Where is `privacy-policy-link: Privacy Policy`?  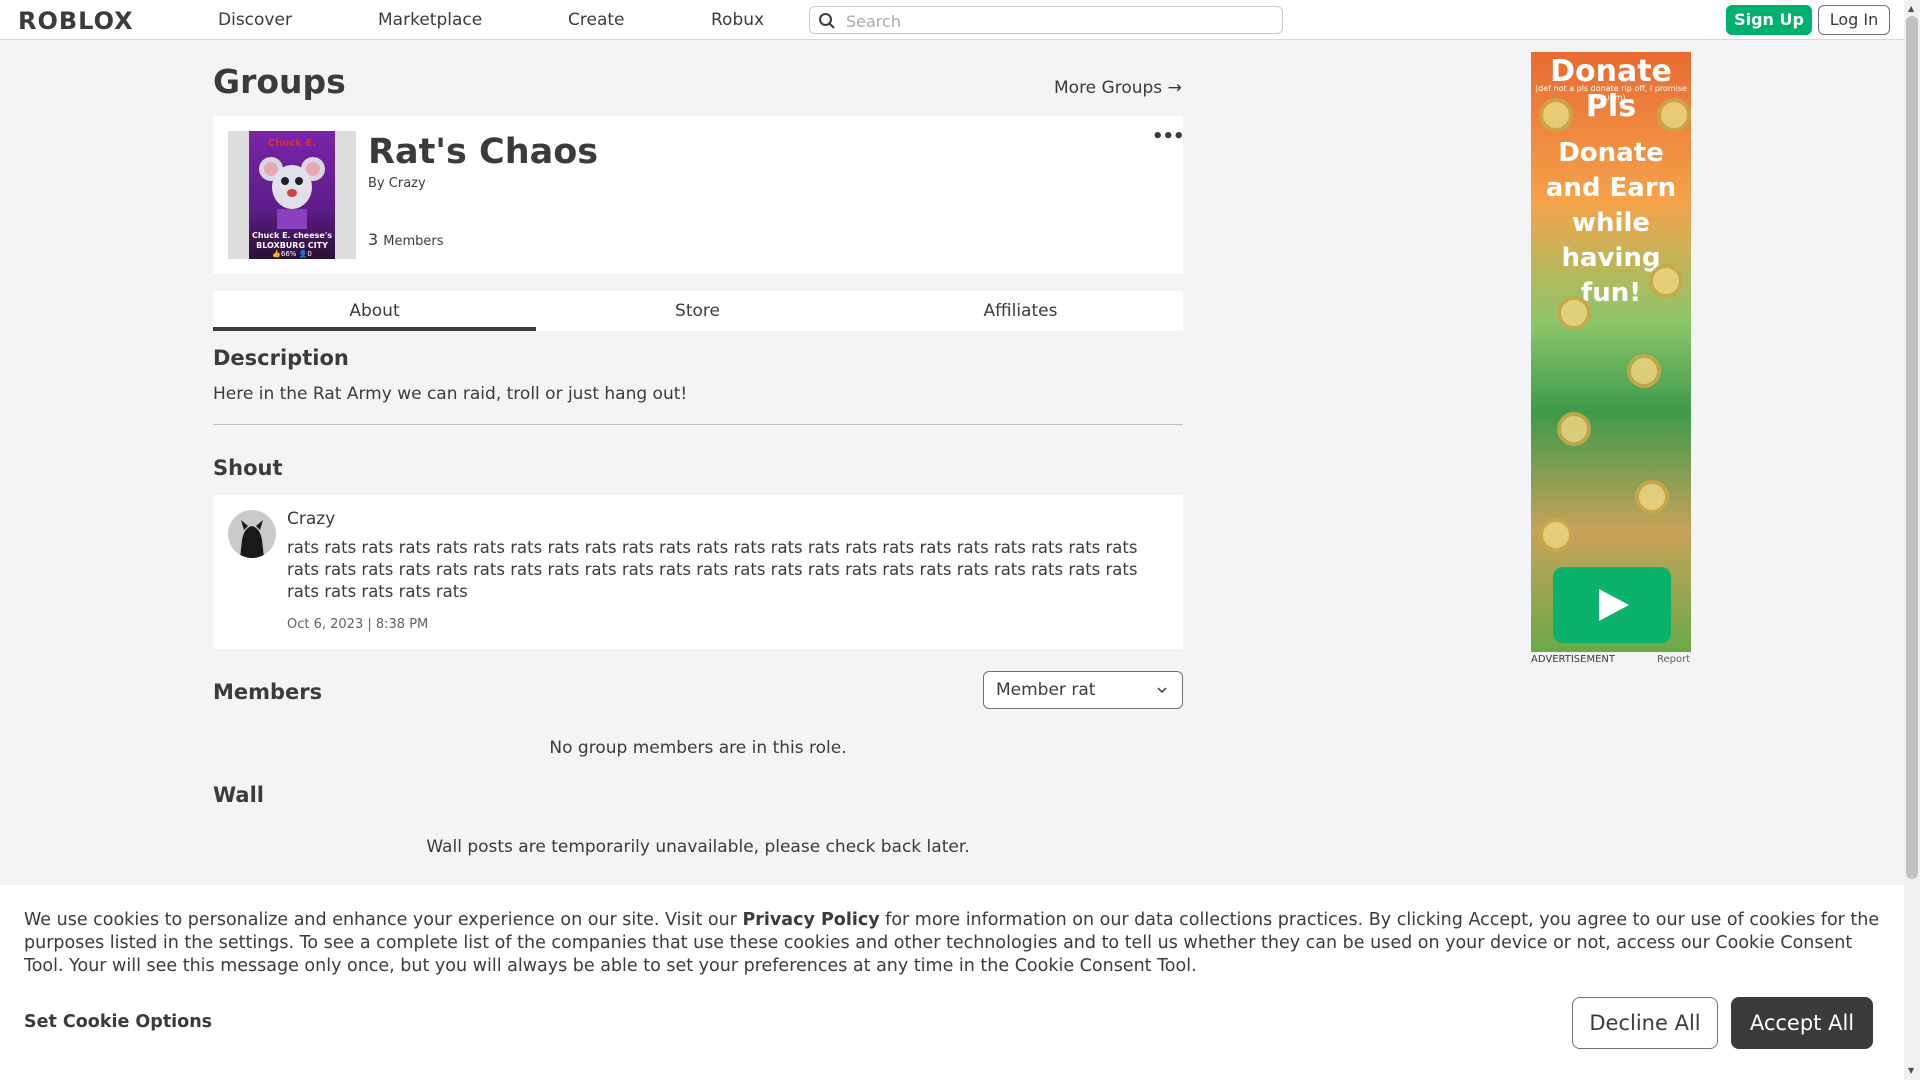
privacy-policy-link: Privacy Policy is located at coordinates (810, 920).